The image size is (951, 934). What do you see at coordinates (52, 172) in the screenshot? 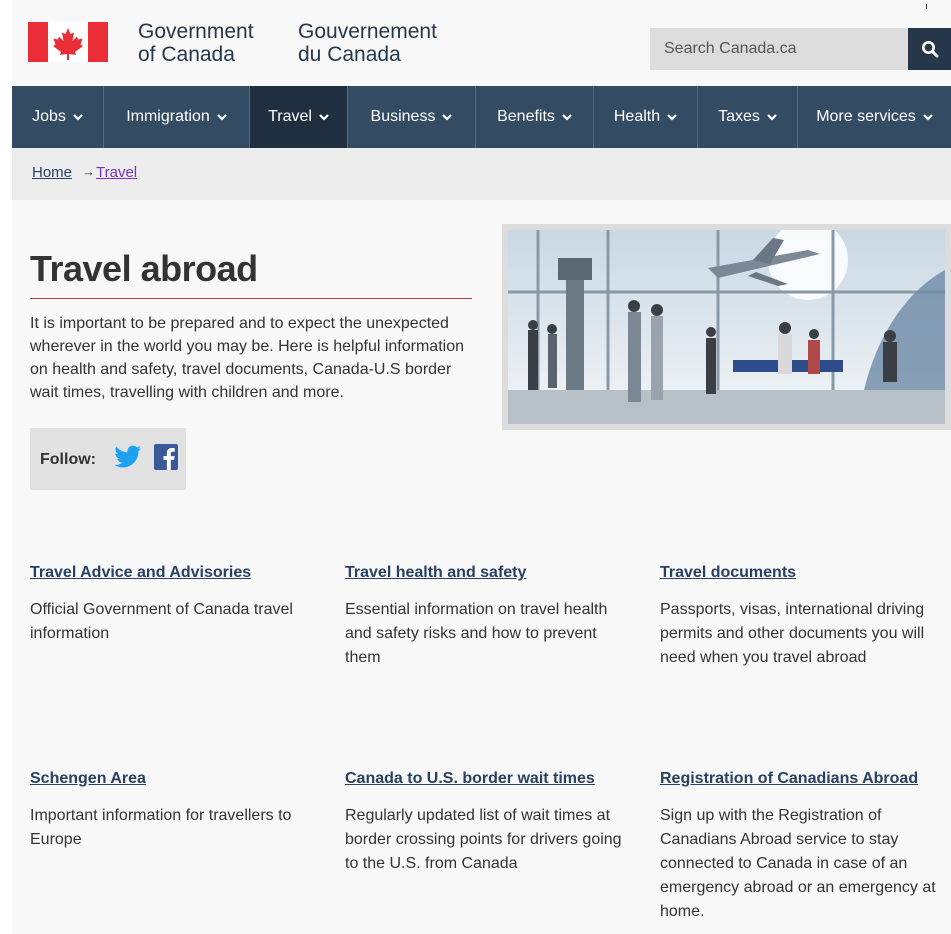
I see `breadcrumb-home-link: Home` at bounding box center [52, 172].